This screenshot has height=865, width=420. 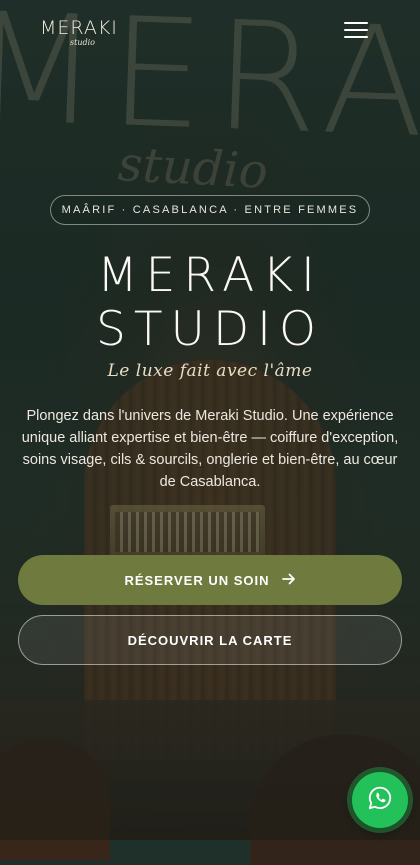 What do you see at coordinates (82, 42) in the screenshot?
I see `logo-subscript: studio` at bounding box center [82, 42].